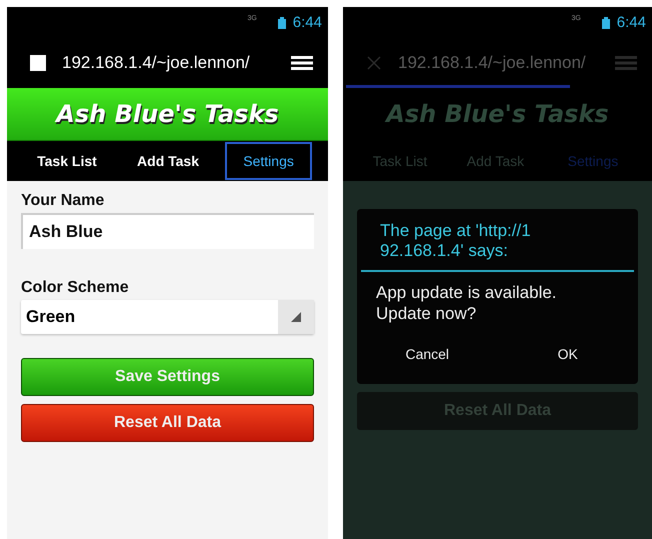 This screenshot has height=539, width=652. What do you see at coordinates (497, 240) in the screenshot?
I see `dialog-title: The page at 'http://192.168.1.4' says:` at bounding box center [497, 240].